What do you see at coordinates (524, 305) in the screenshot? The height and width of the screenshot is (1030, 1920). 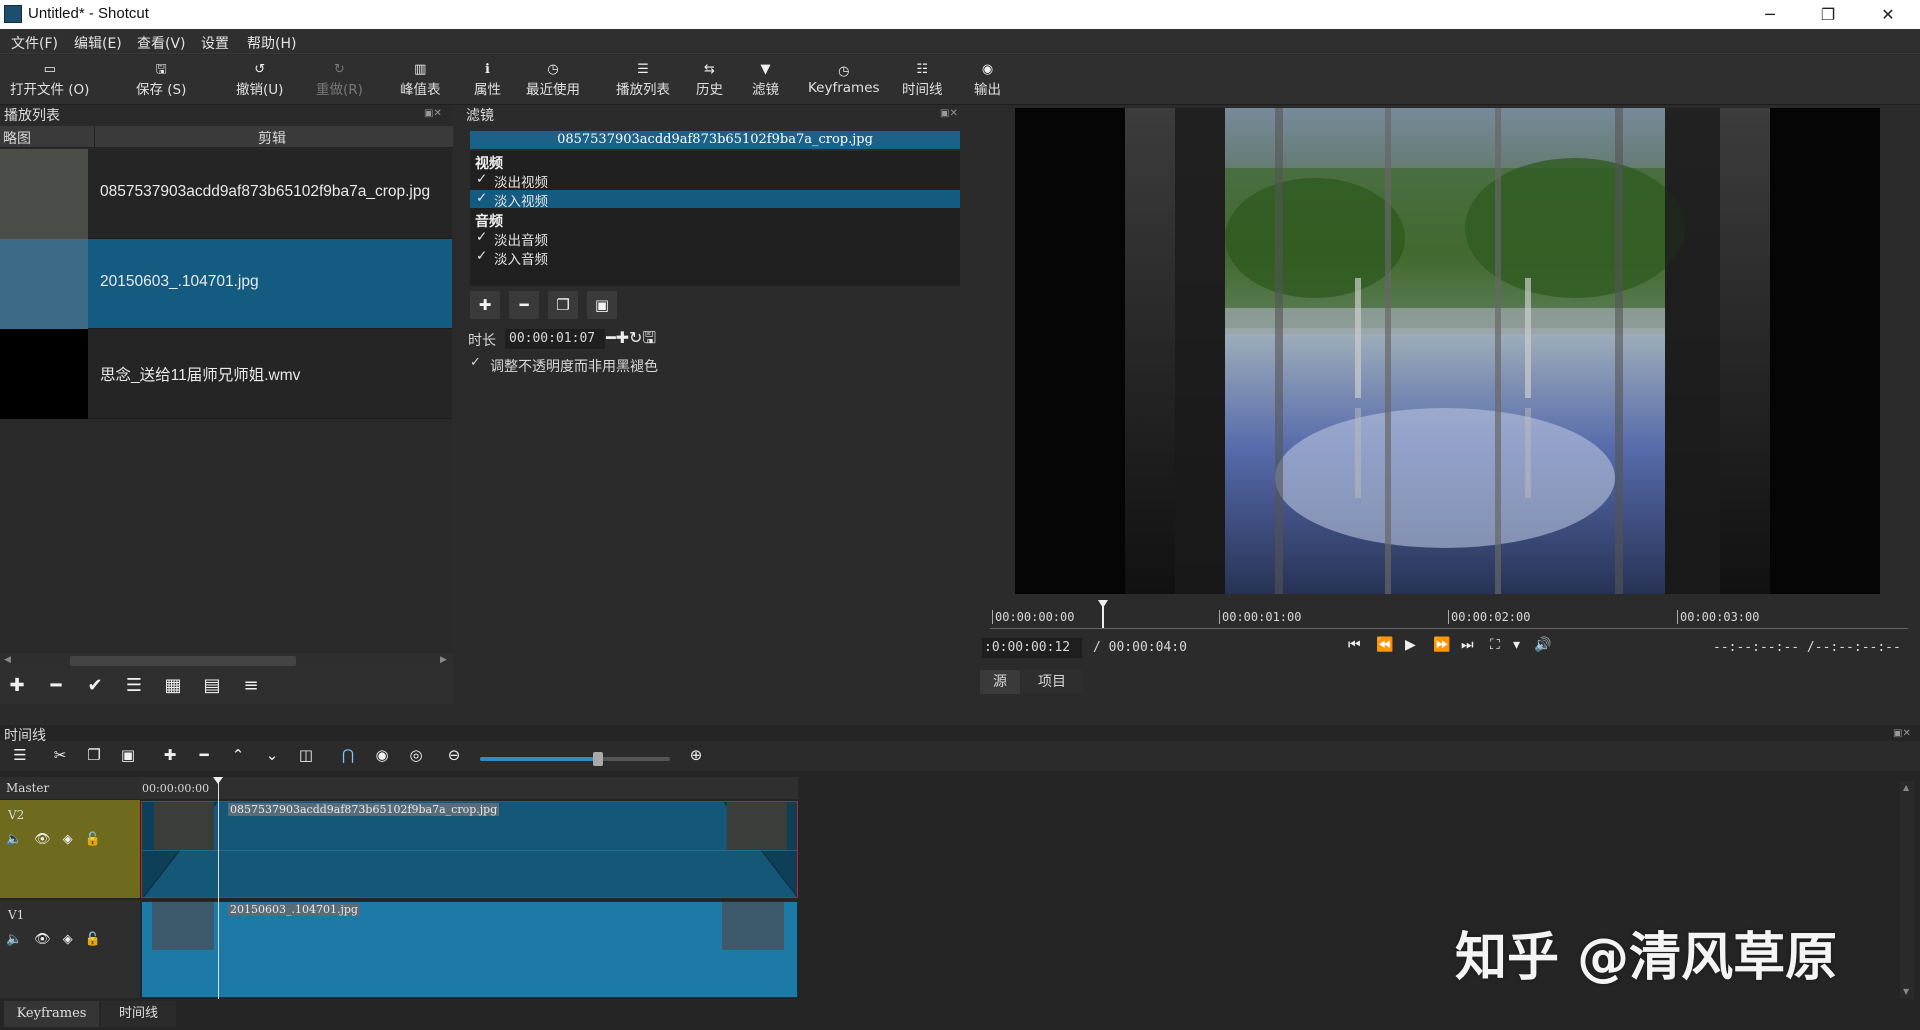 I see `remove-filter-icon: ━` at bounding box center [524, 305].